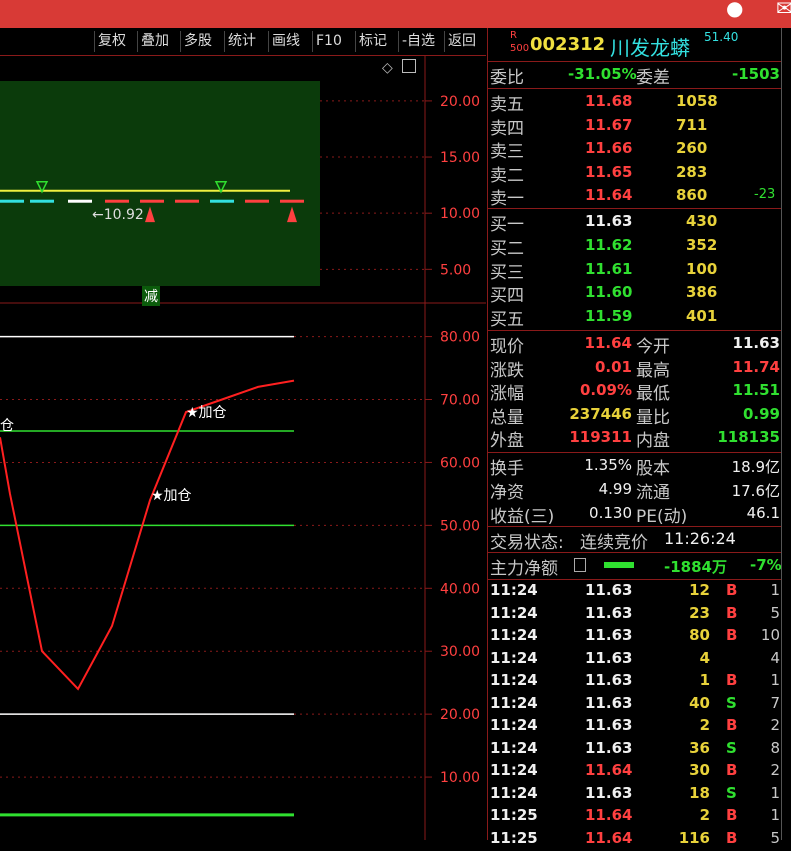  Describe the element at coordinates (527, 543) in the screenshot. I see `trade-status-label: 交易状态:` at that location.